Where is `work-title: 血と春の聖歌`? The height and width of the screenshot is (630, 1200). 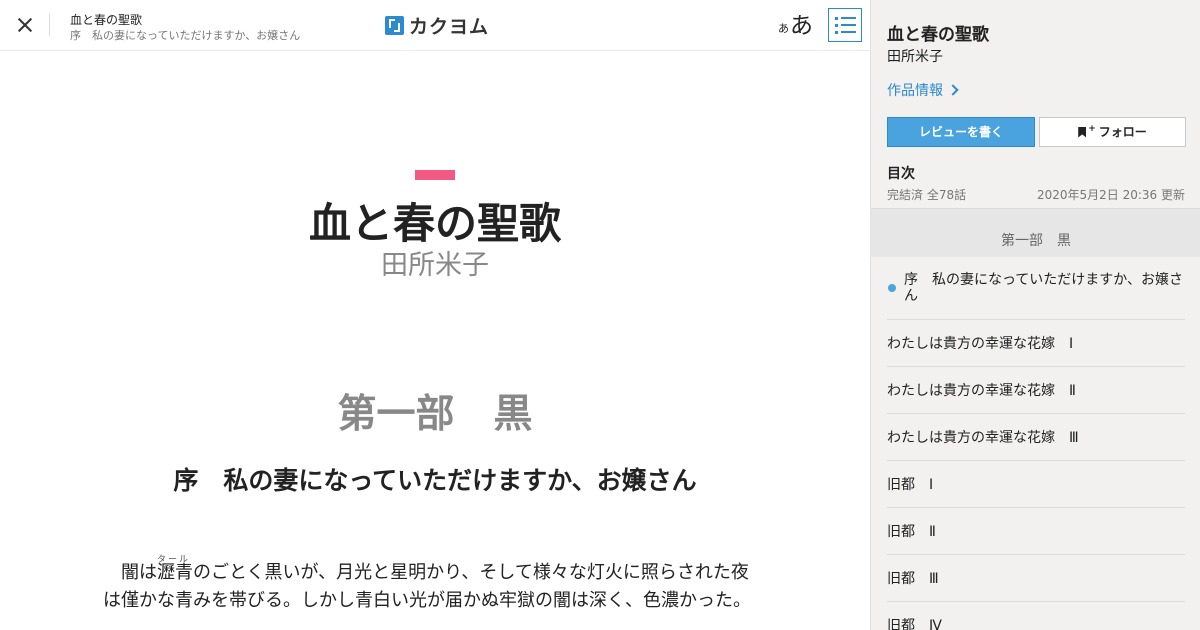
work-title: 血と春の聖歌 is located at coordinates (434, 223).